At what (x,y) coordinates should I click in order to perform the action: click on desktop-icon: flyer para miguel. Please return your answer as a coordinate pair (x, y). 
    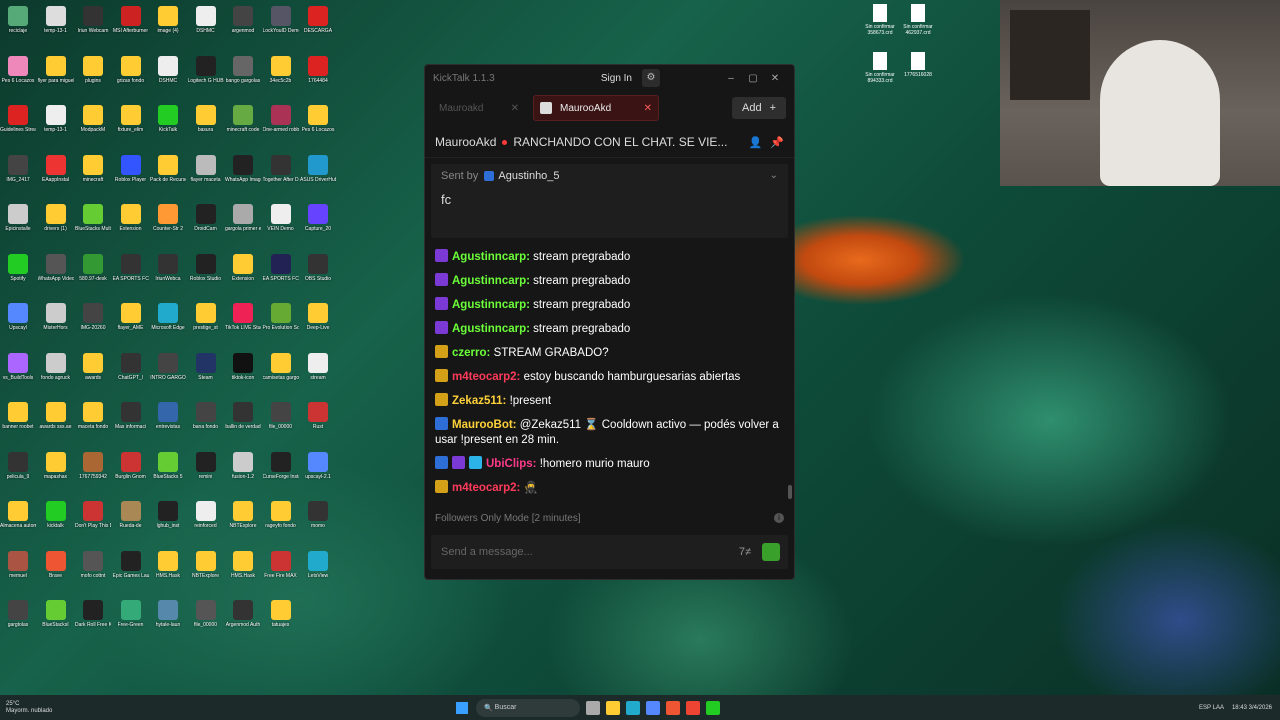
    Looking at the image, I should click on (56, 69).